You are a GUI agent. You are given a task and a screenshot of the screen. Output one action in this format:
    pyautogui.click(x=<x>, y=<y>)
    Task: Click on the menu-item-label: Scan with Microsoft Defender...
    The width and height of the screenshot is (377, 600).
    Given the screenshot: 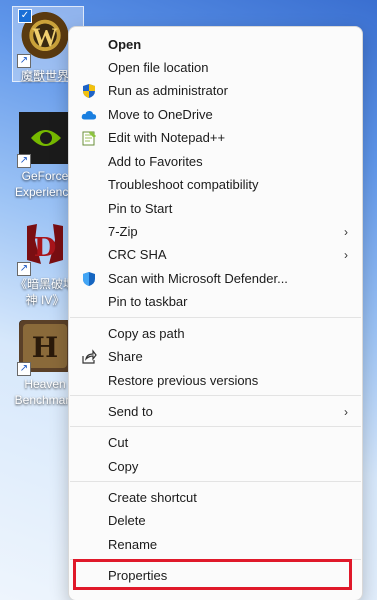 What is the action you would take?
    pyautogui.click(x=198, y=278)
    